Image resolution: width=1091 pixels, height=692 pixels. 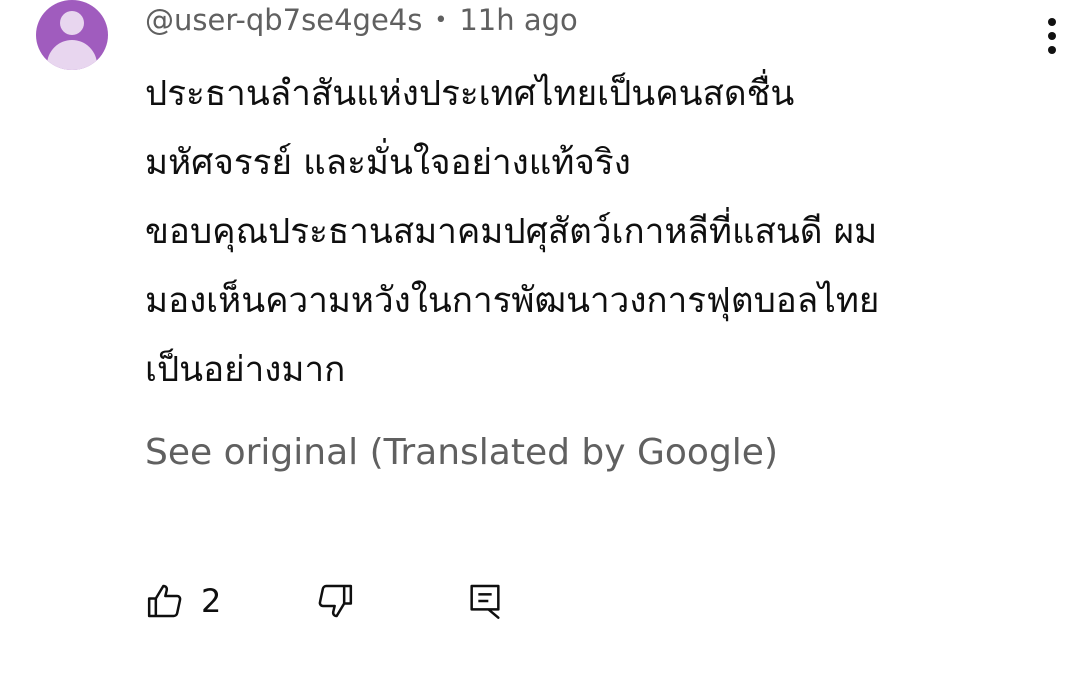 I want to click on reply-button, so click(x=485, y=601).